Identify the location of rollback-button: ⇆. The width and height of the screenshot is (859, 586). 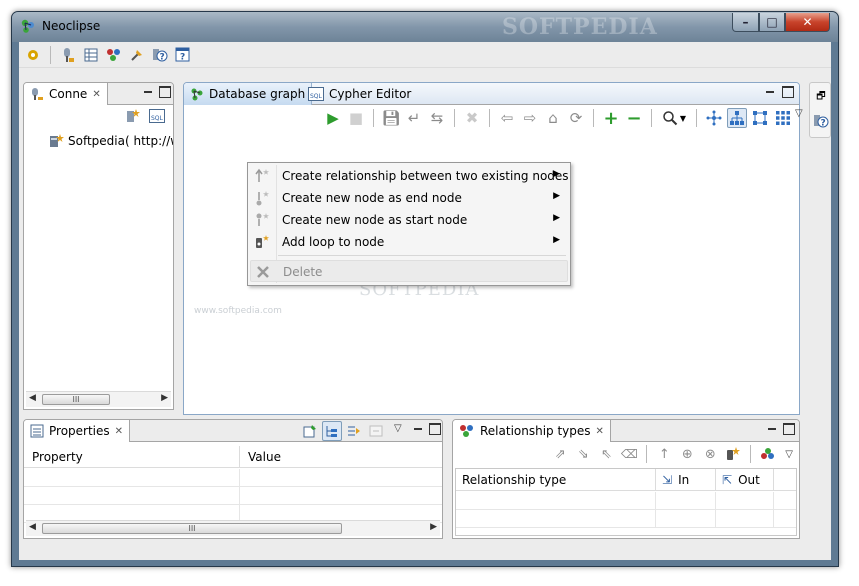
(437, 118).